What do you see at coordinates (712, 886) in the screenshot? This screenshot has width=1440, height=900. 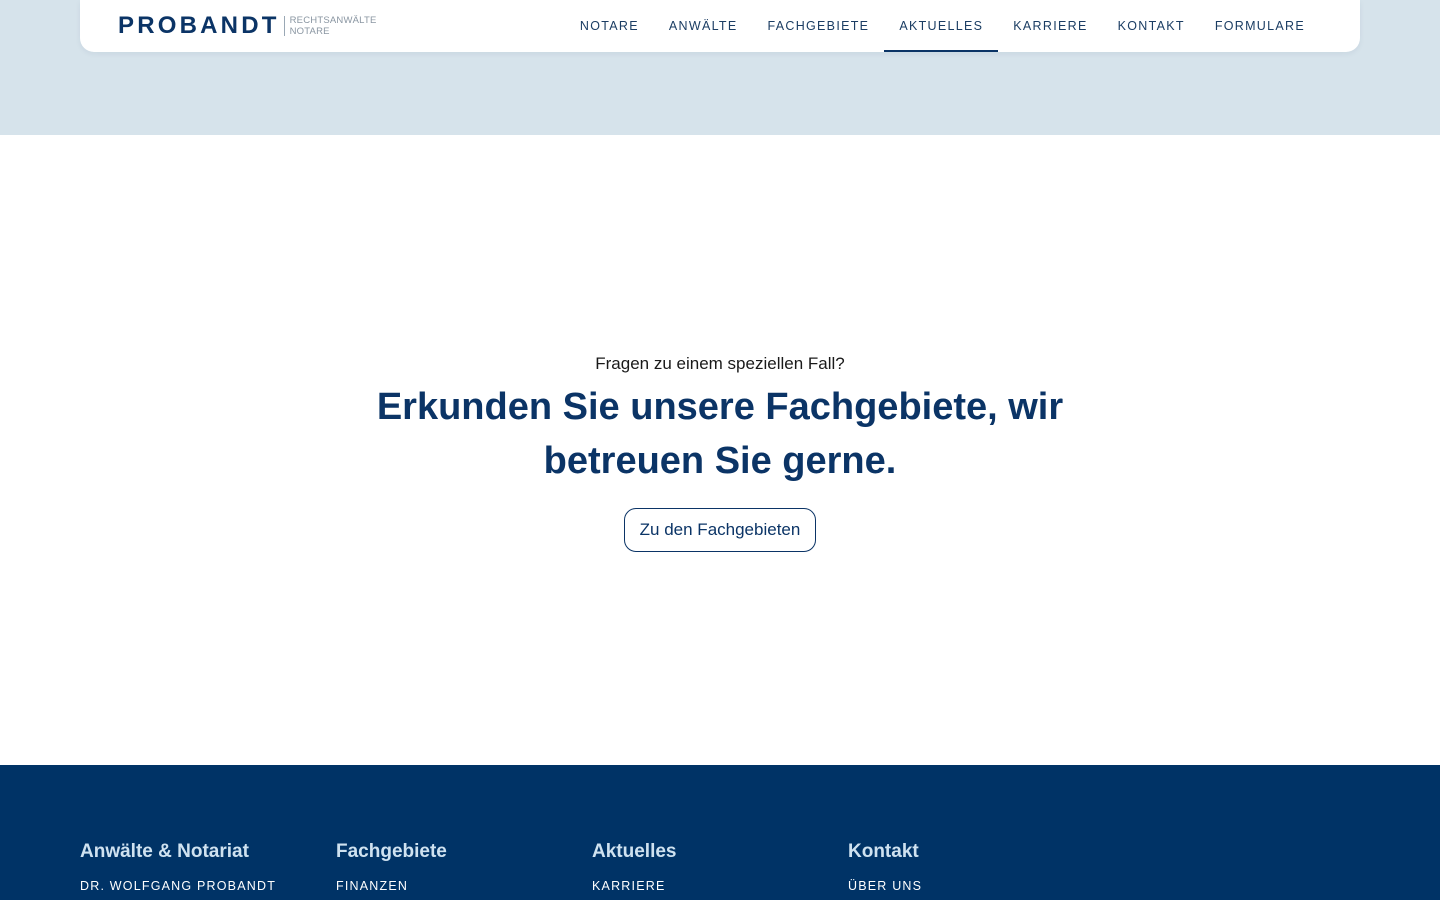 I see `footer-link: KARRIERE` at bounding box center [712, 886].